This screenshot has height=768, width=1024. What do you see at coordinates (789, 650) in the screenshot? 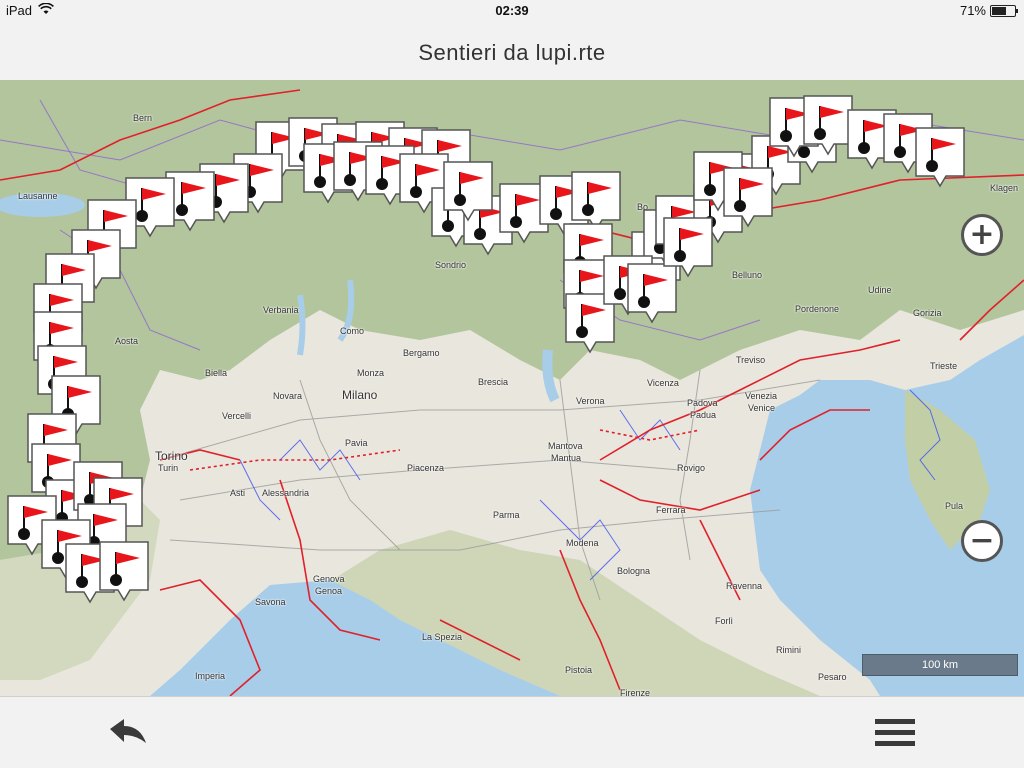
I see `place-rimini: Rimini` at bounding box center [789, 650].